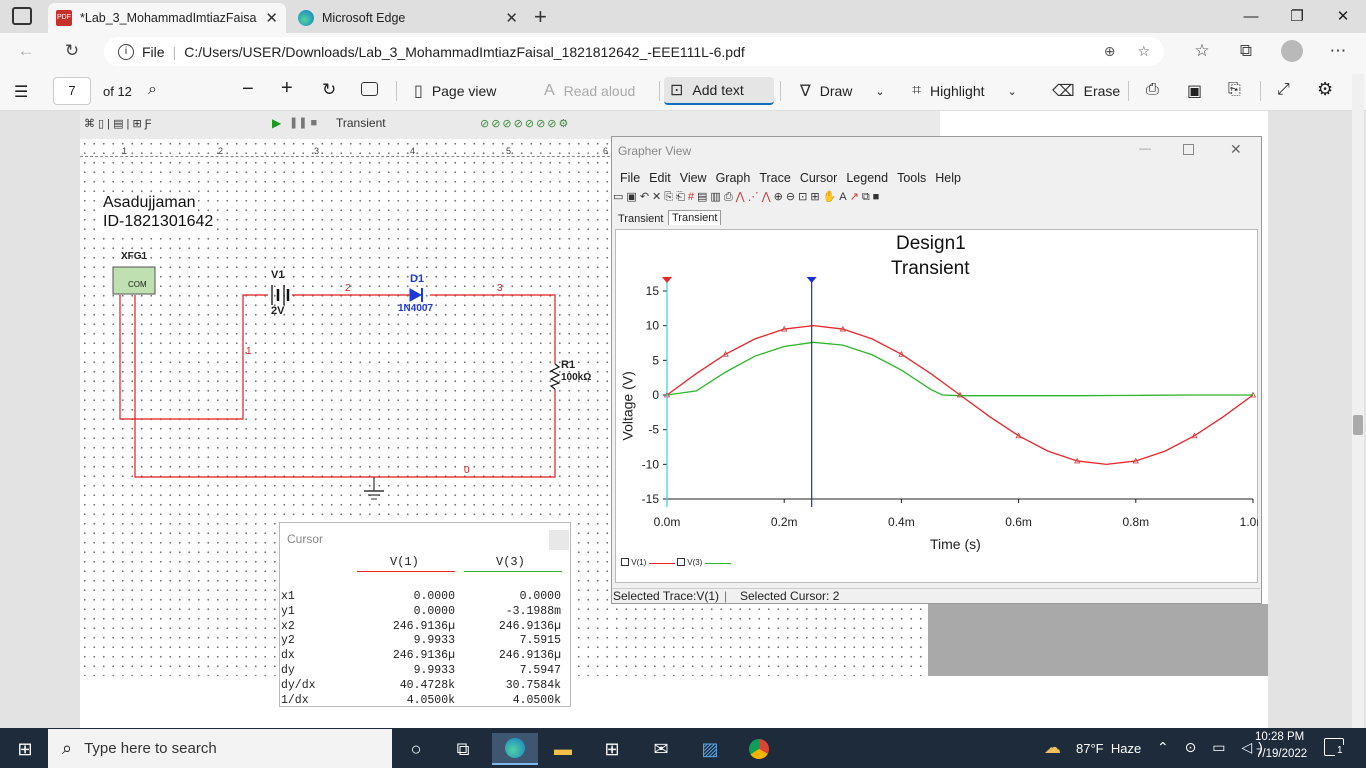 The width and height of the screenshot is (1366, 768). Describe the element at coordinates (1145, 148) in the screenshot. I see `grapher-minimize-icon: —` at that location.